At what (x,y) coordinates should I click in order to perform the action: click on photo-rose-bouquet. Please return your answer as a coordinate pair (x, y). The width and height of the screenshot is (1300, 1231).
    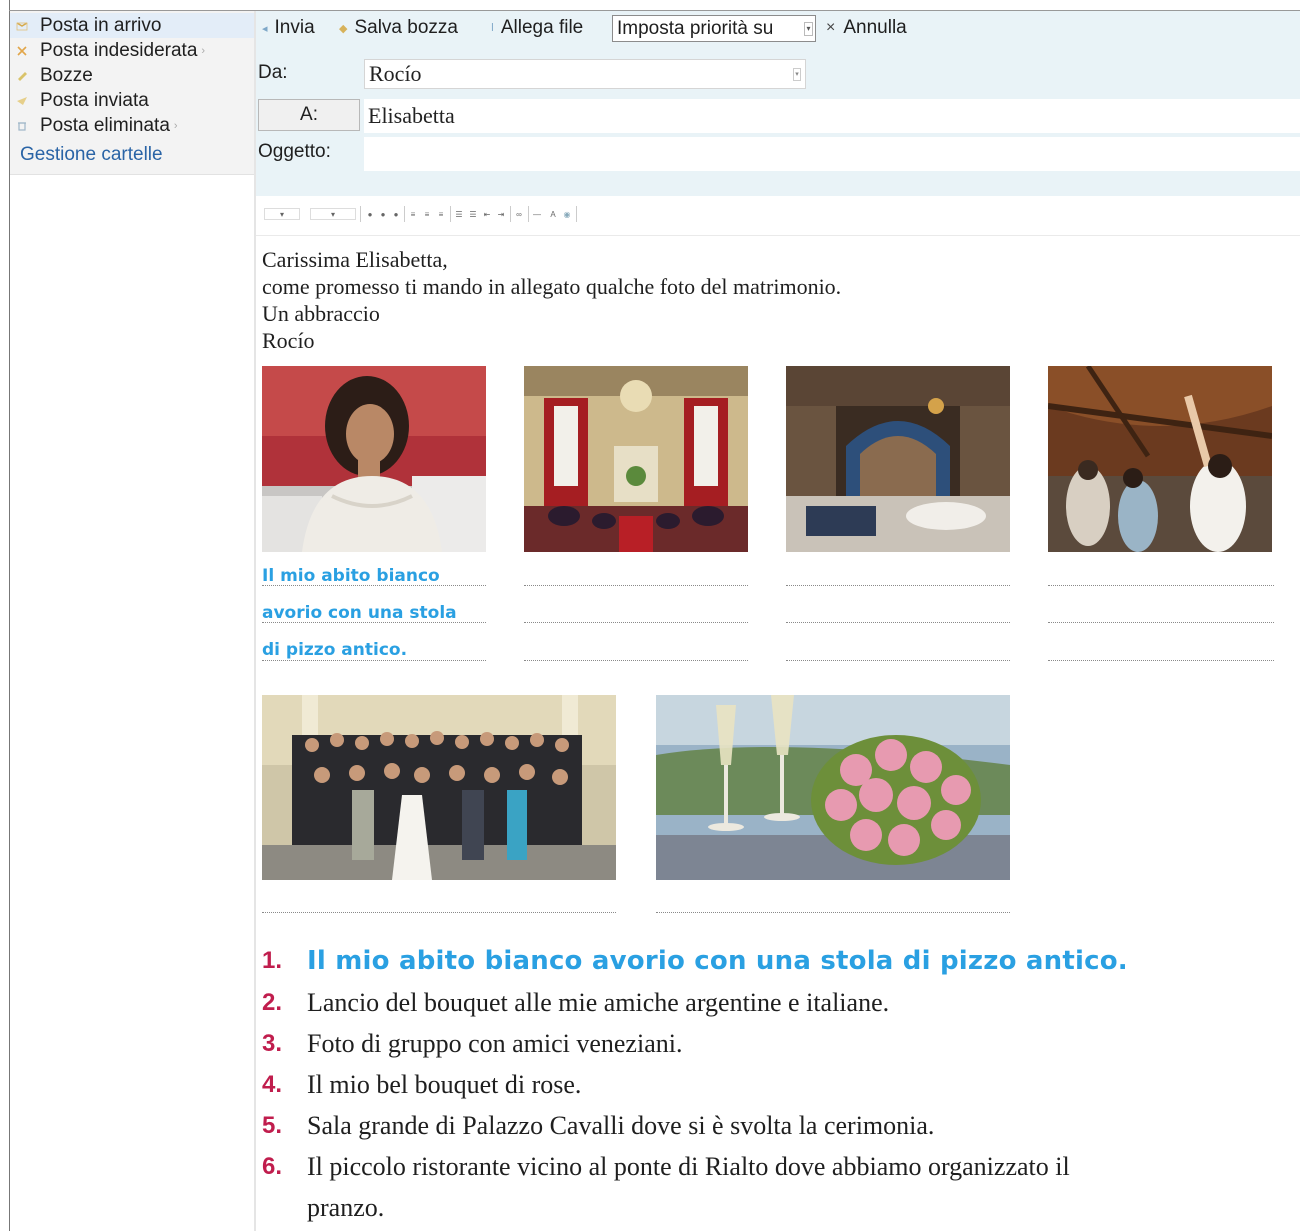
    Looking at the image, I should click on (833, 787).